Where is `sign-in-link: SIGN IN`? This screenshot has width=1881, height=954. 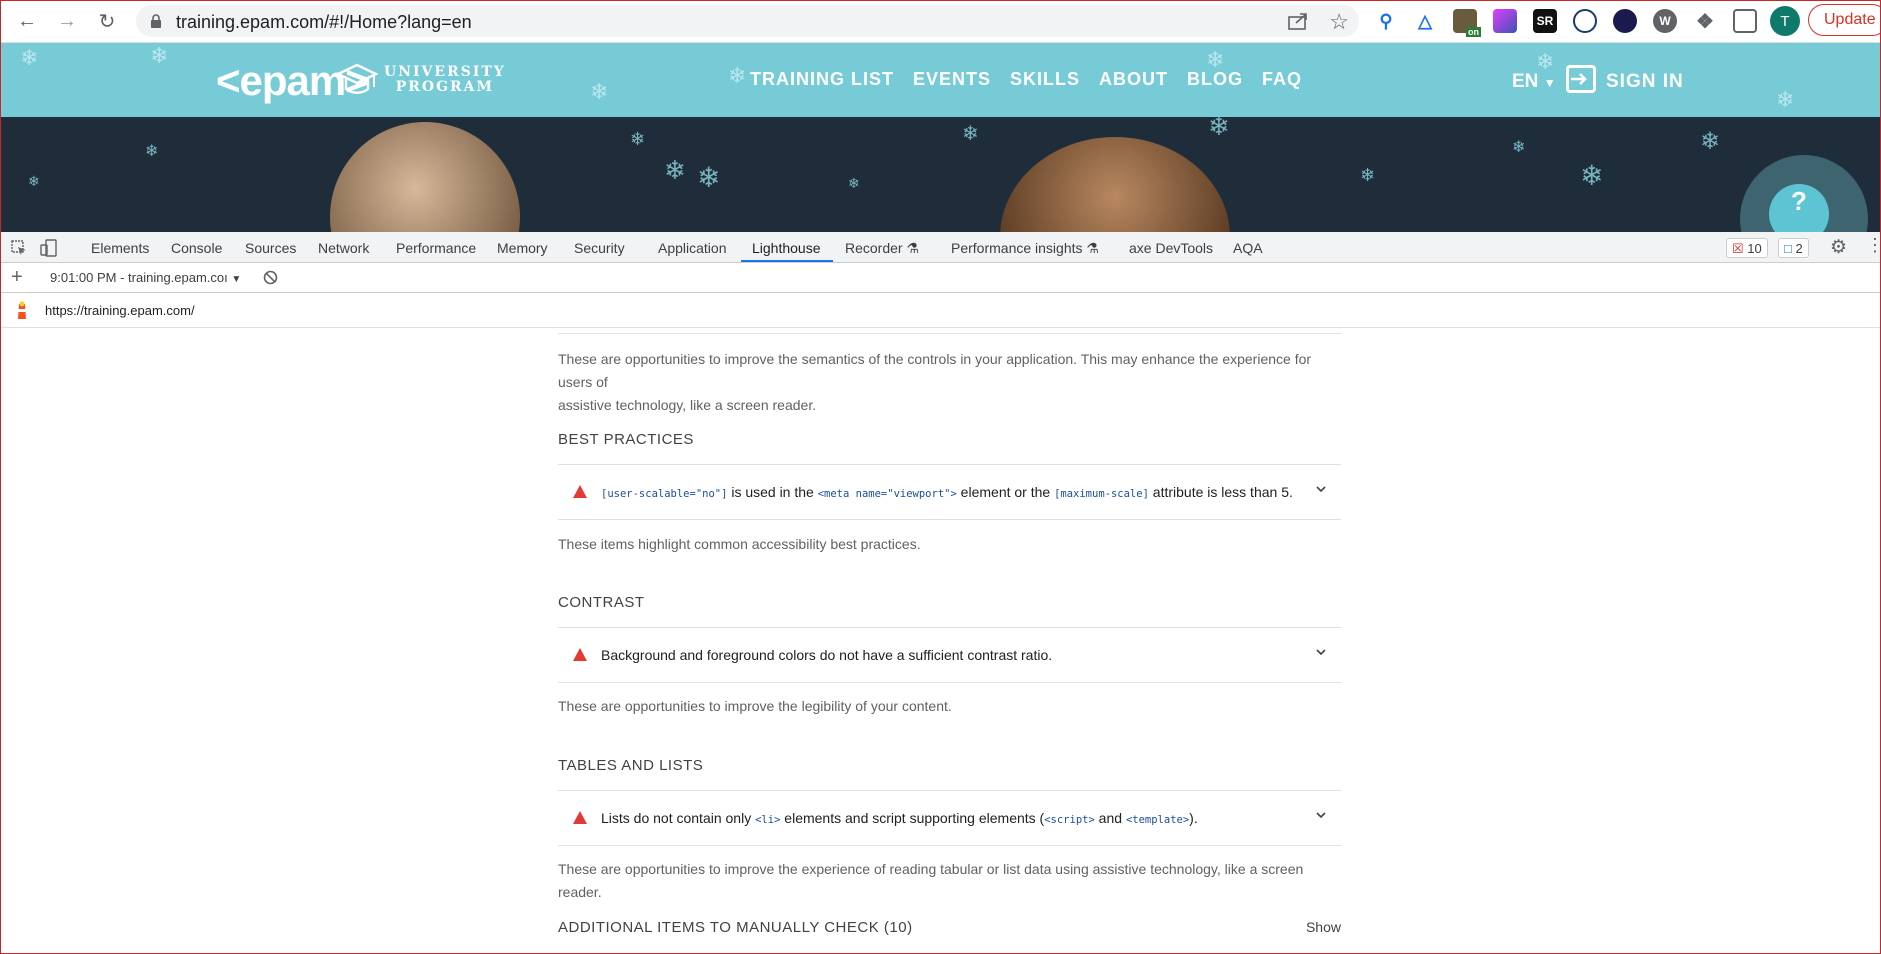
sign-in-link: SIGN IN is located at coordinates (1645, 82).